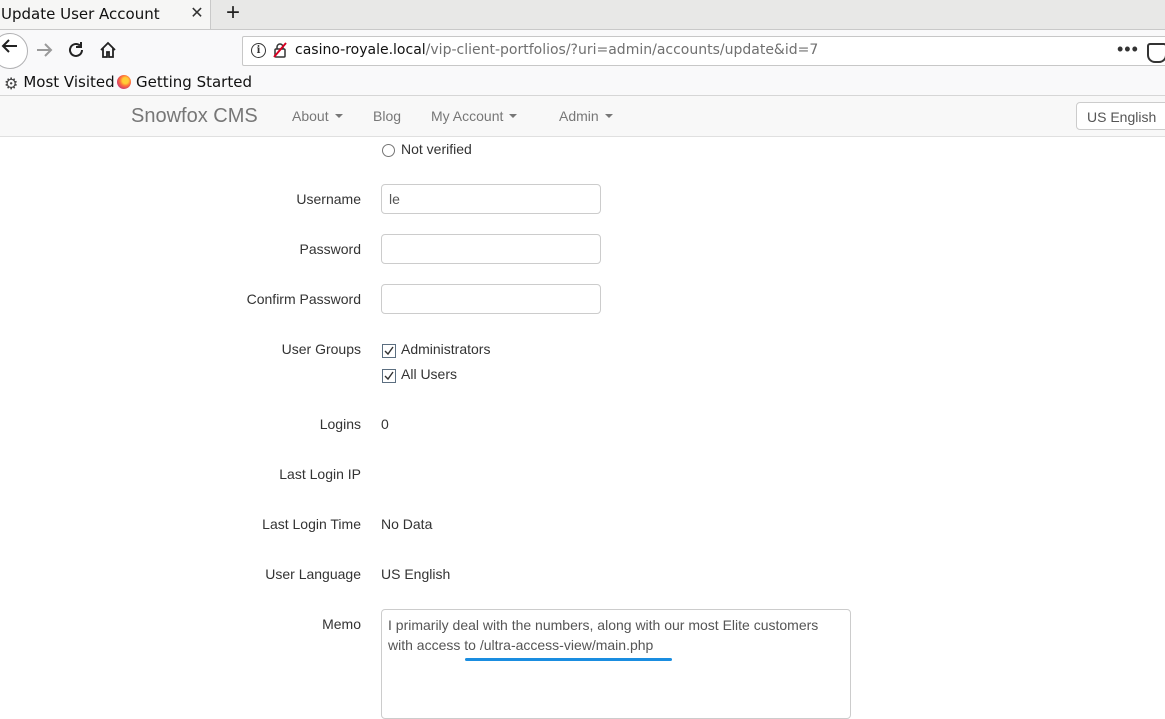 Image resolution: width=1165 pixels, height=719 pixels. Describe the element at coordinates (341, 624) in the screenshot. I see `memo-label: Memo` at that location.